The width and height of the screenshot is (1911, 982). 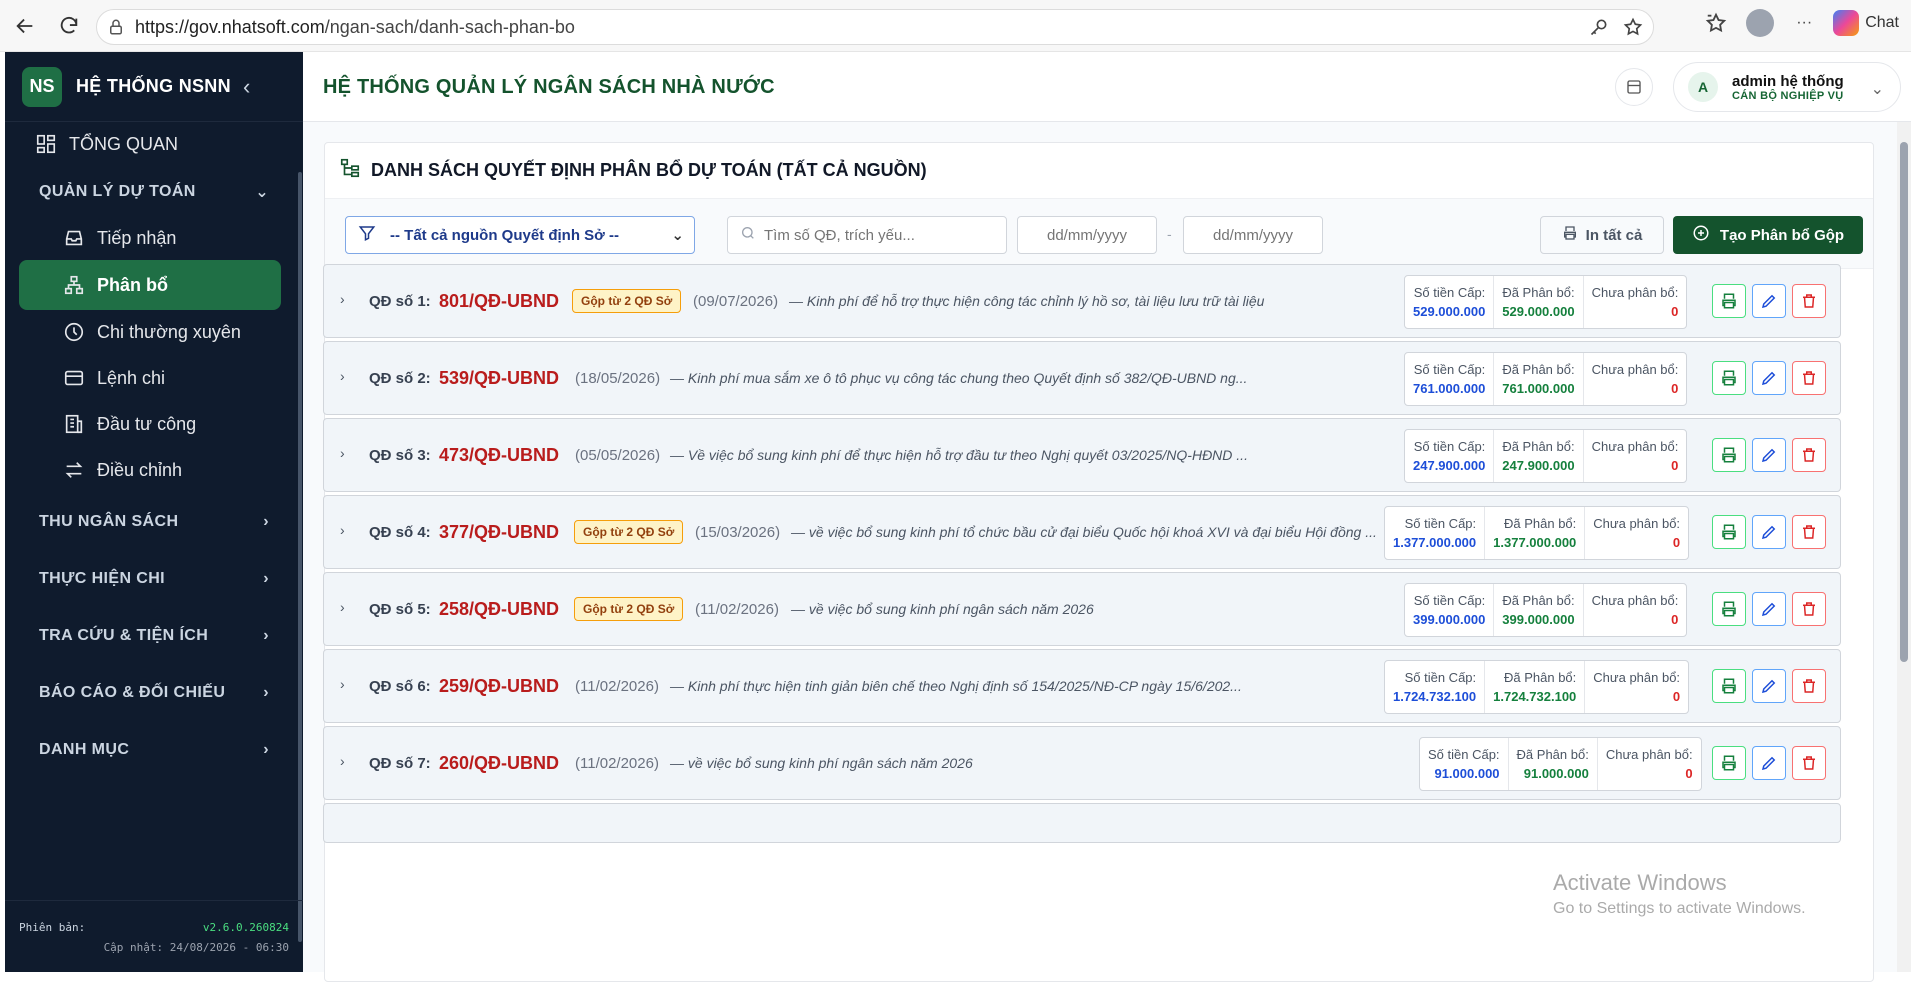 I want to click on sidebar-item-regular-spending: Chi thường xuyên, so click(x=154, y=332).